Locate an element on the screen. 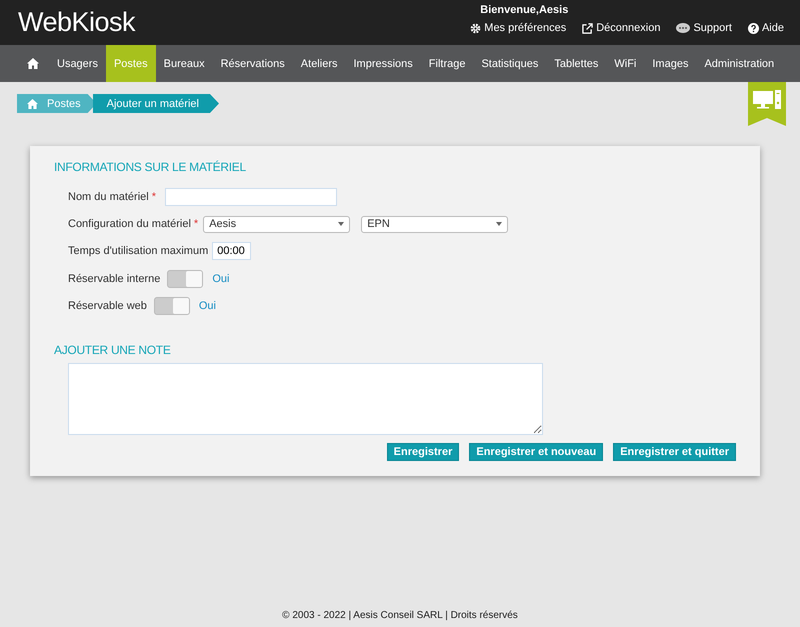  nav-tab: Filtrage is located at coordinates (447, 63).